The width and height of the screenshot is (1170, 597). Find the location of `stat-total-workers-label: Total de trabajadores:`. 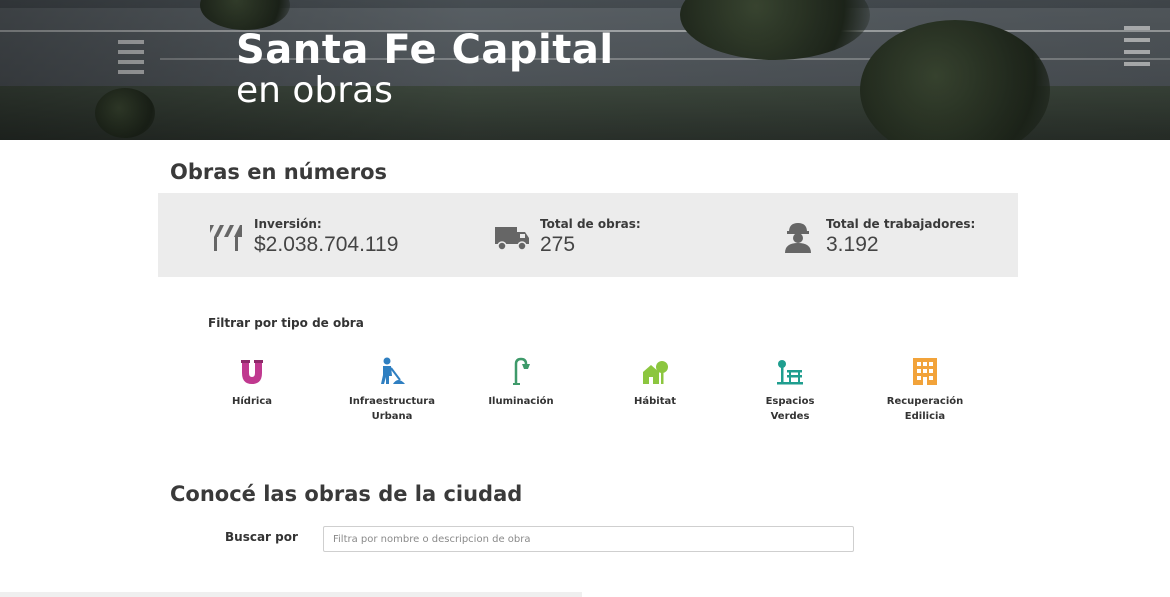

stat-total-workers-label: Total de trabajadores: is located at coordinates (901, 224).